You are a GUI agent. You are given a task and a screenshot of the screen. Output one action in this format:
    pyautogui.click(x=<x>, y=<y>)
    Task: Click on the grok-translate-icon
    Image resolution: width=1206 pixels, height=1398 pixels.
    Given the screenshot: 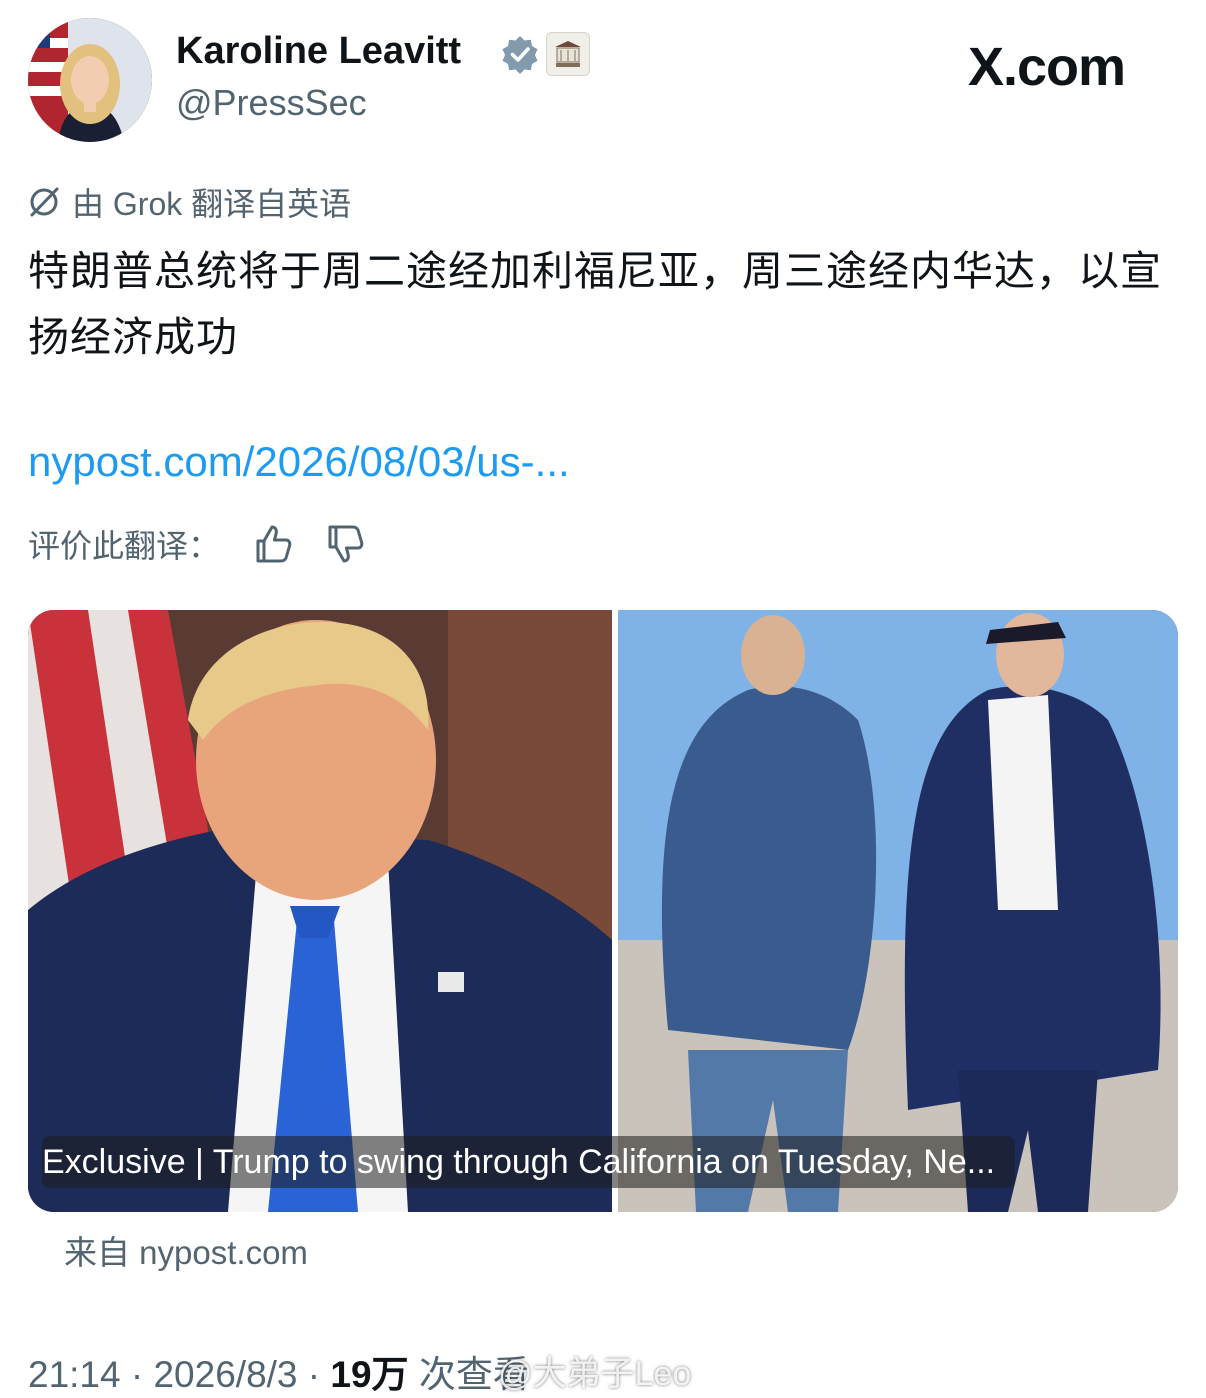 What is the action you would take?
    pyautogui.click(x=44, y=202)
    